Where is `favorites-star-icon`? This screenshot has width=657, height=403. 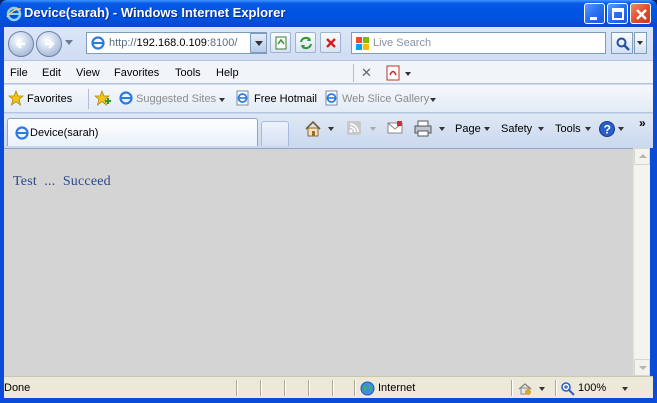 favorites-star-icon is located at coordinates (16, 98).